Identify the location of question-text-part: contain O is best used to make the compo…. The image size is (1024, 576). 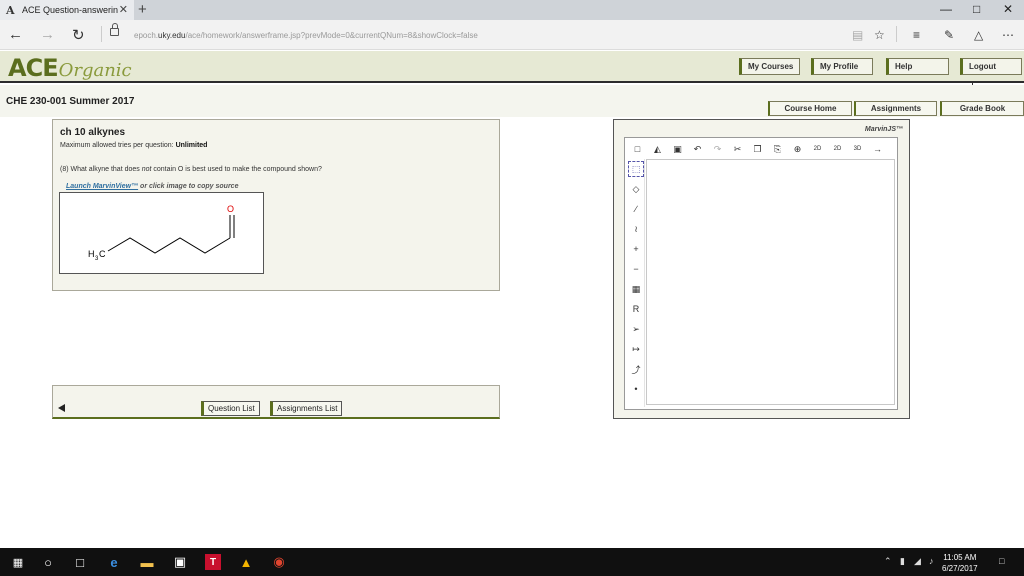
(236, 169).